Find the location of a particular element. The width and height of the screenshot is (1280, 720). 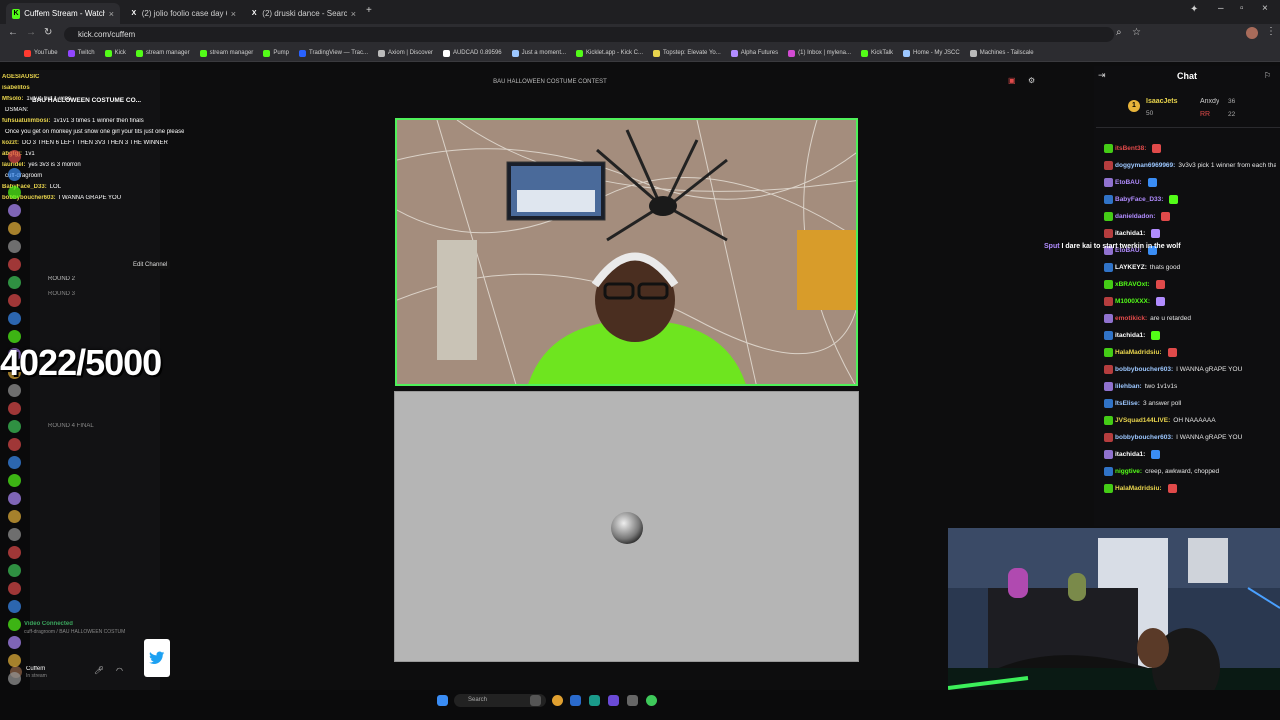

headphones-icon: ◠ is located at coordinates (119, 670).